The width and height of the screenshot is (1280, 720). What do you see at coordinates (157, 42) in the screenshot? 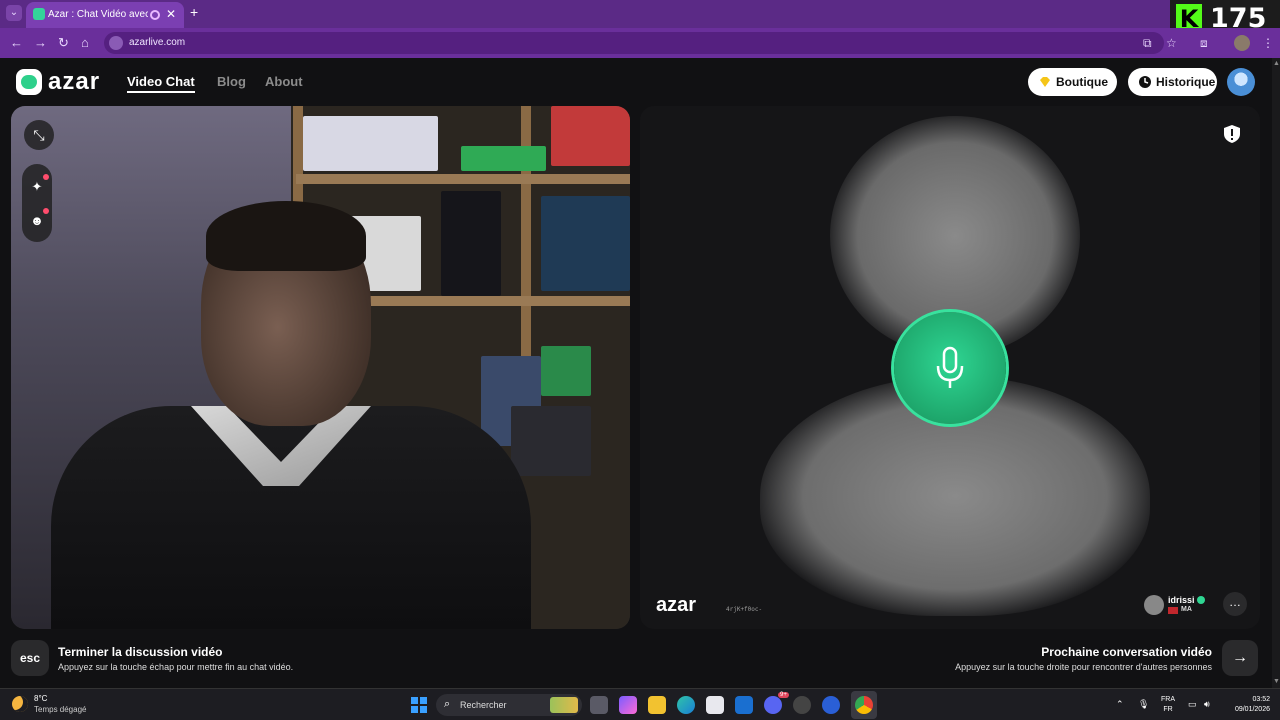
I see `url-text: azarlive.com` at bounding box center [157, 42].